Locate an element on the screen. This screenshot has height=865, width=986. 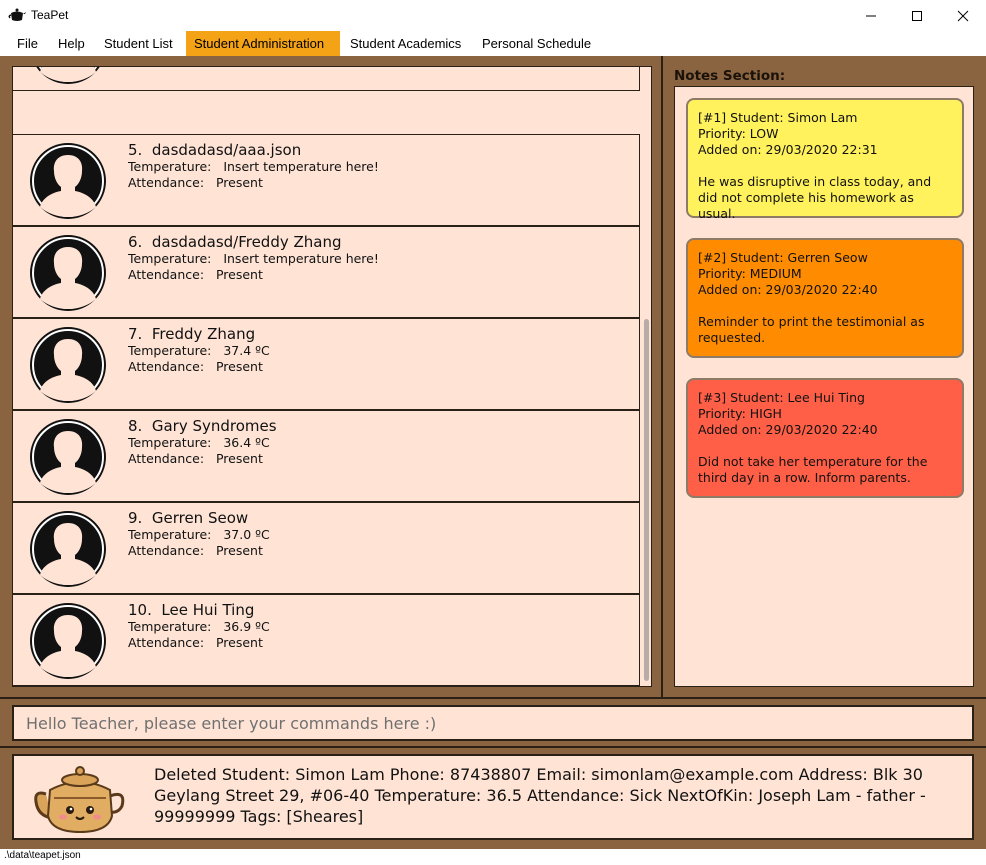
menu-student-list: Student List is located at coordinates (138, 43).